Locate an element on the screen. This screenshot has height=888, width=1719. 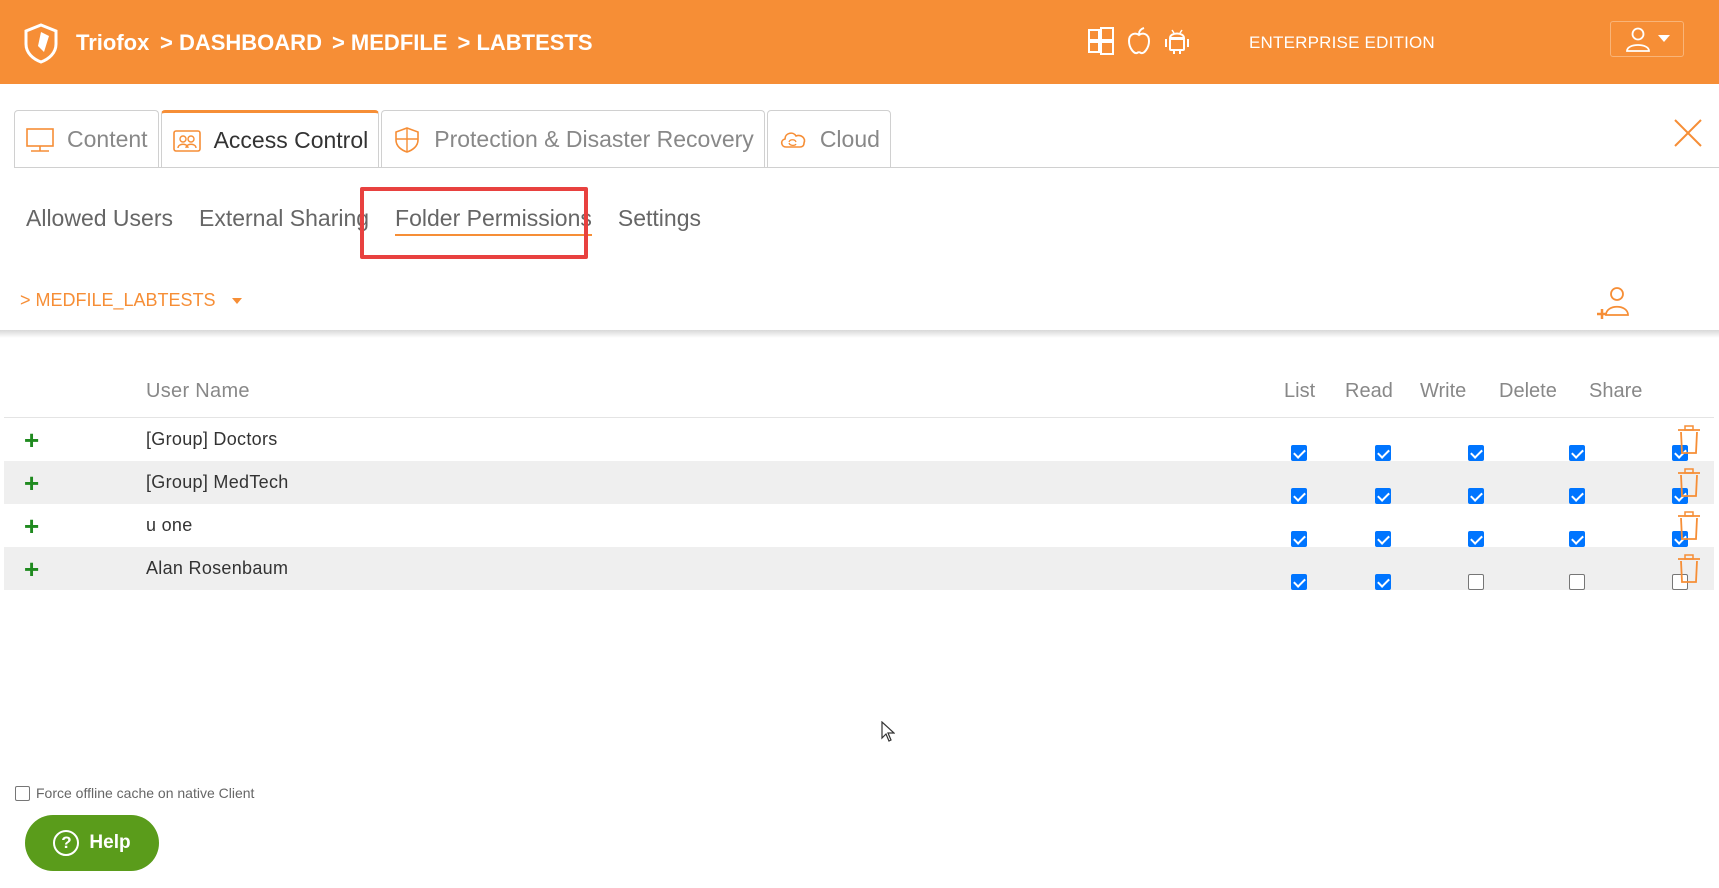
tab-cloud: Cloud is located at coordinates (828, 139).